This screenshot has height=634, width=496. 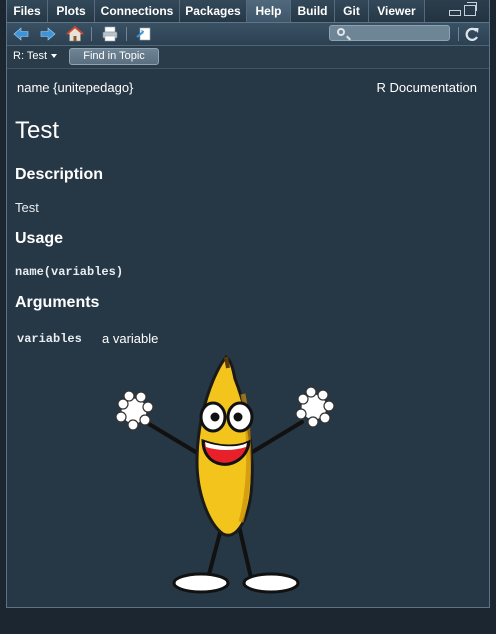 What do you see at coordinates (470, 9) in the screenshot?
I see `maximize-pane-icon` at bounding box center [470, 9].